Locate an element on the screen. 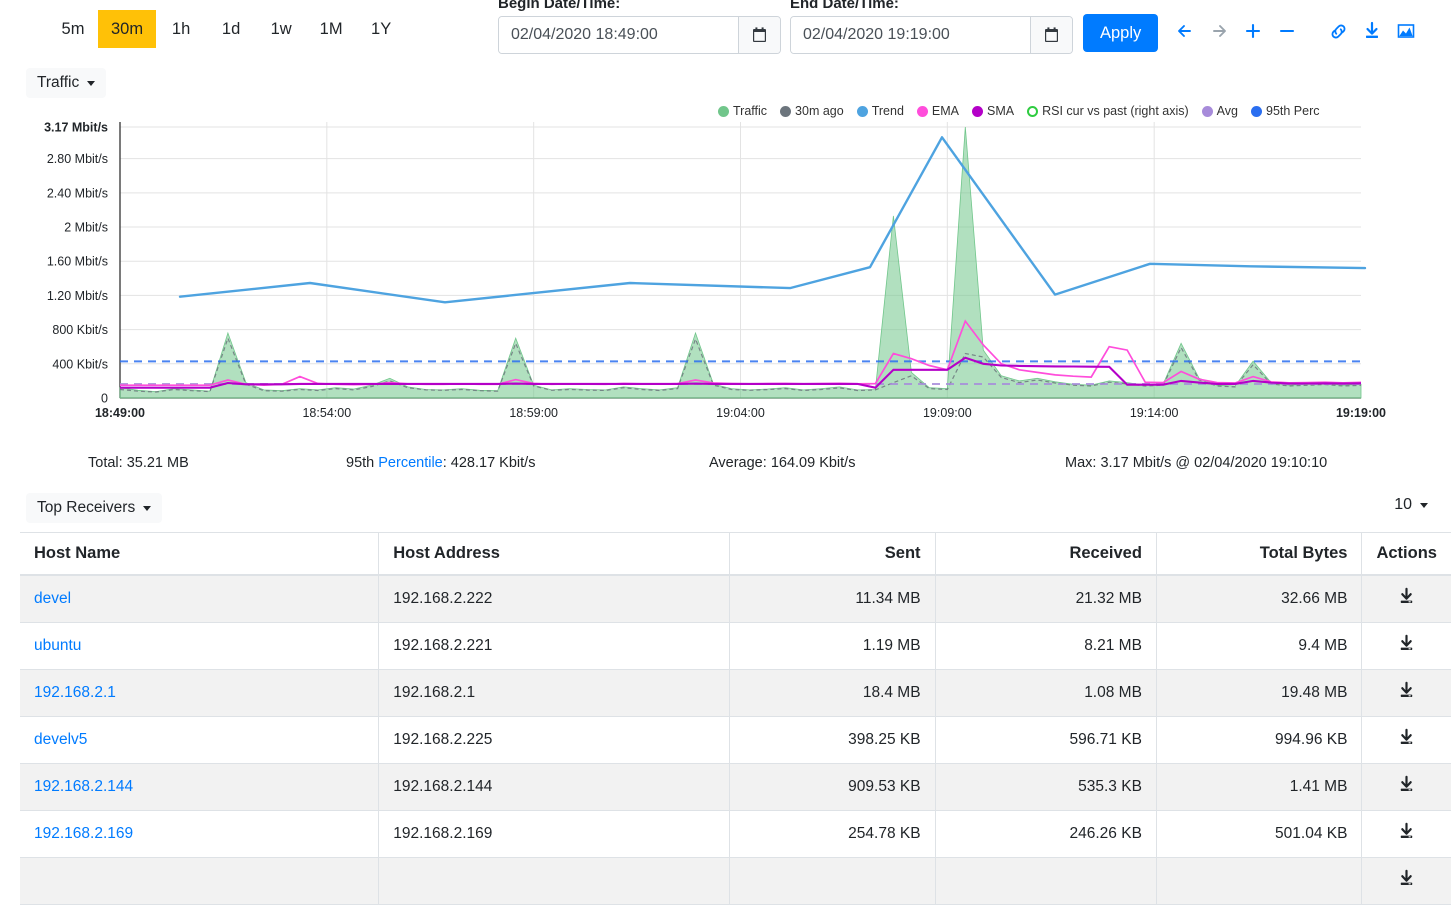 The height and width of the screenshot is (905, 1451). cell-host-name: develv5 is located at coordinates (200, 740).